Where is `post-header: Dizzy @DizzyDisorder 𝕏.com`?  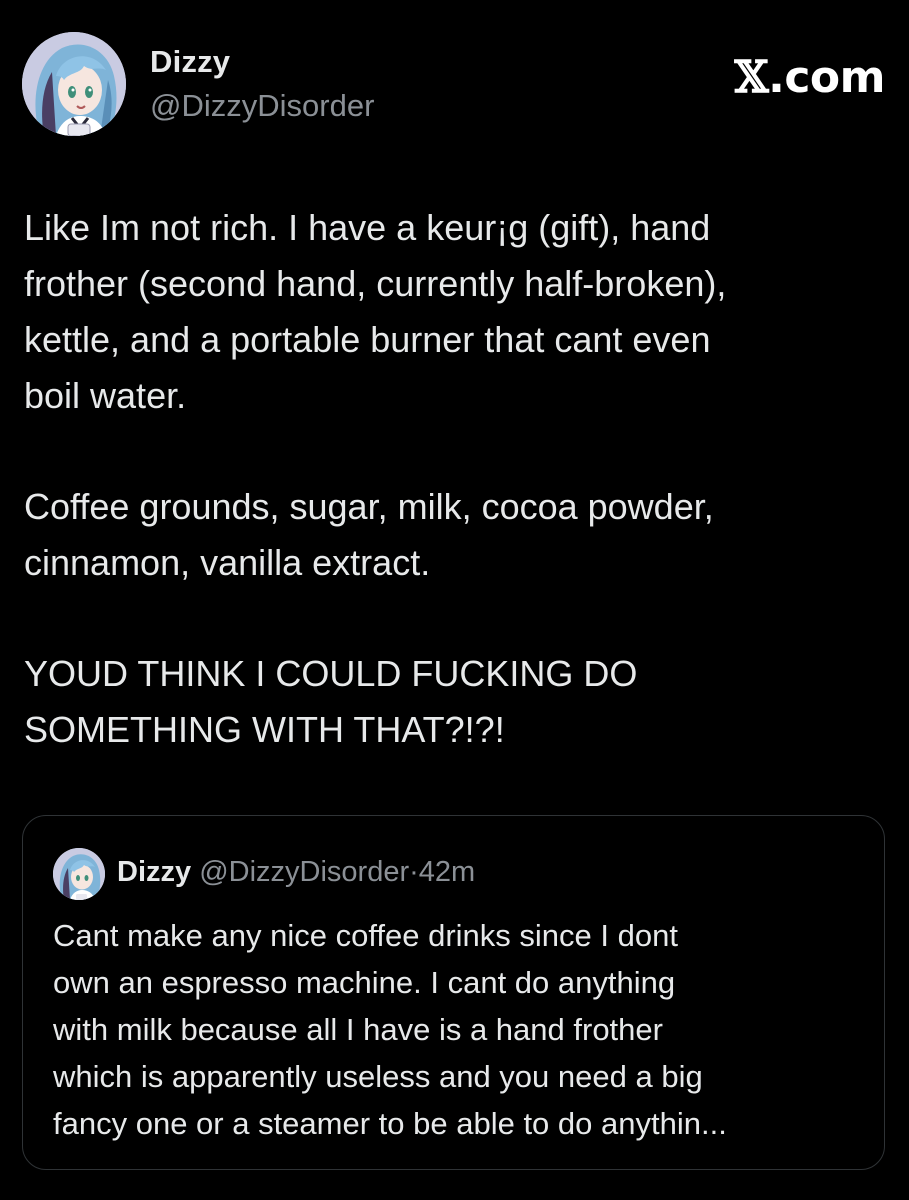 post-header: Dizzy @DizzyDisorder 𝕏.com is located at coordinates (454, 85).